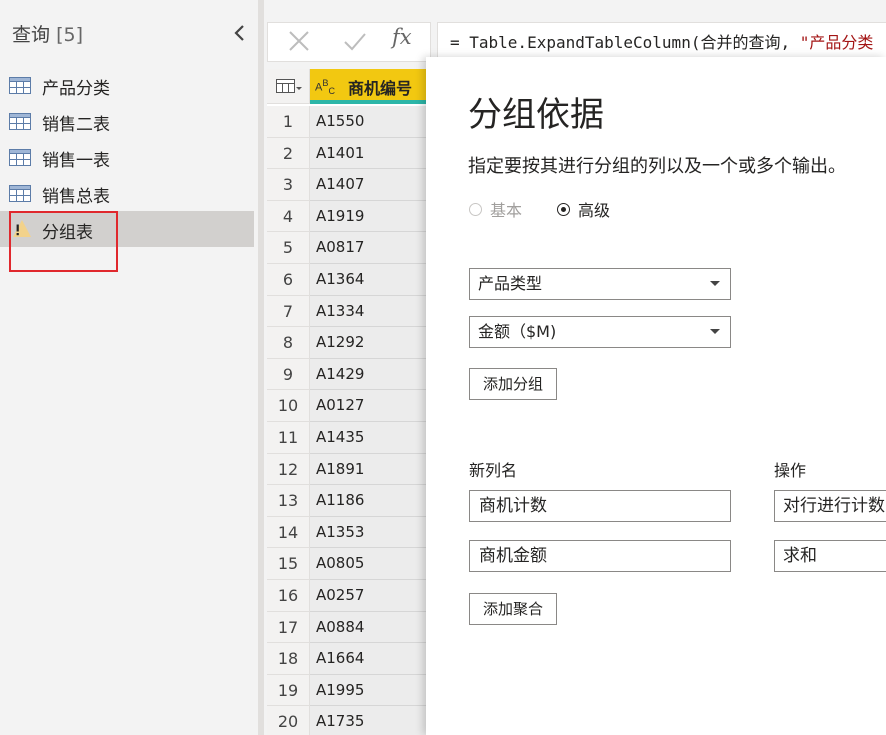 The height and width of the screenshot is (735, 886). Describe the element at coordinates (288, 374) in the screenshot. I see `row-number: 9` at that location.